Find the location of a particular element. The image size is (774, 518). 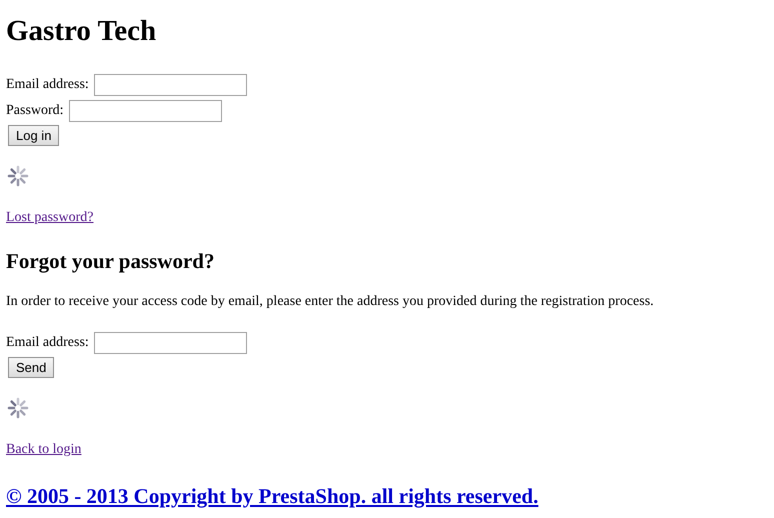

send-button: Send is located at coordinates (31, 367).